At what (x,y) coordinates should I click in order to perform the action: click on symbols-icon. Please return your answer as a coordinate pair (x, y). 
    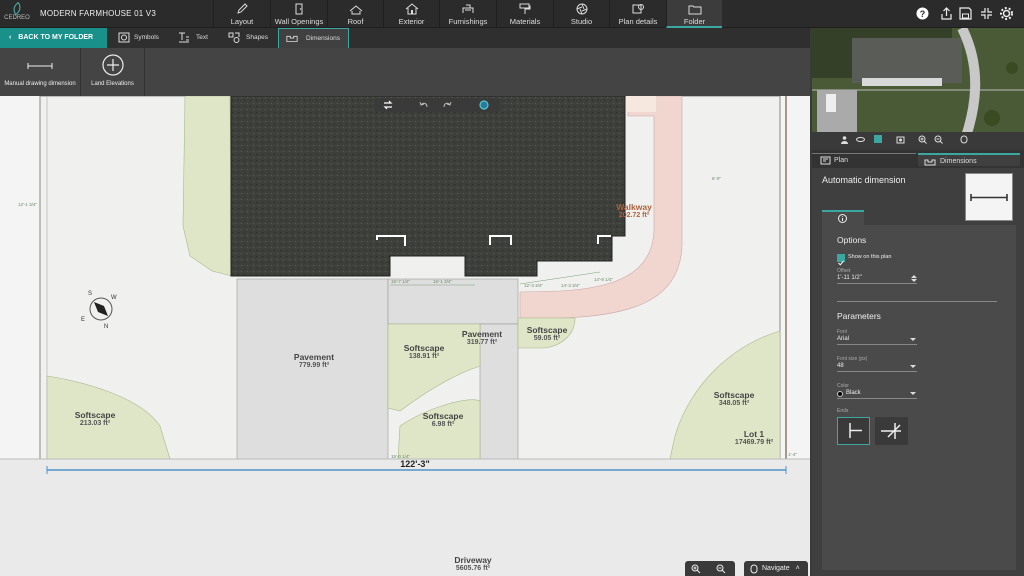
    Looking at the image, I should click on (124, 37).